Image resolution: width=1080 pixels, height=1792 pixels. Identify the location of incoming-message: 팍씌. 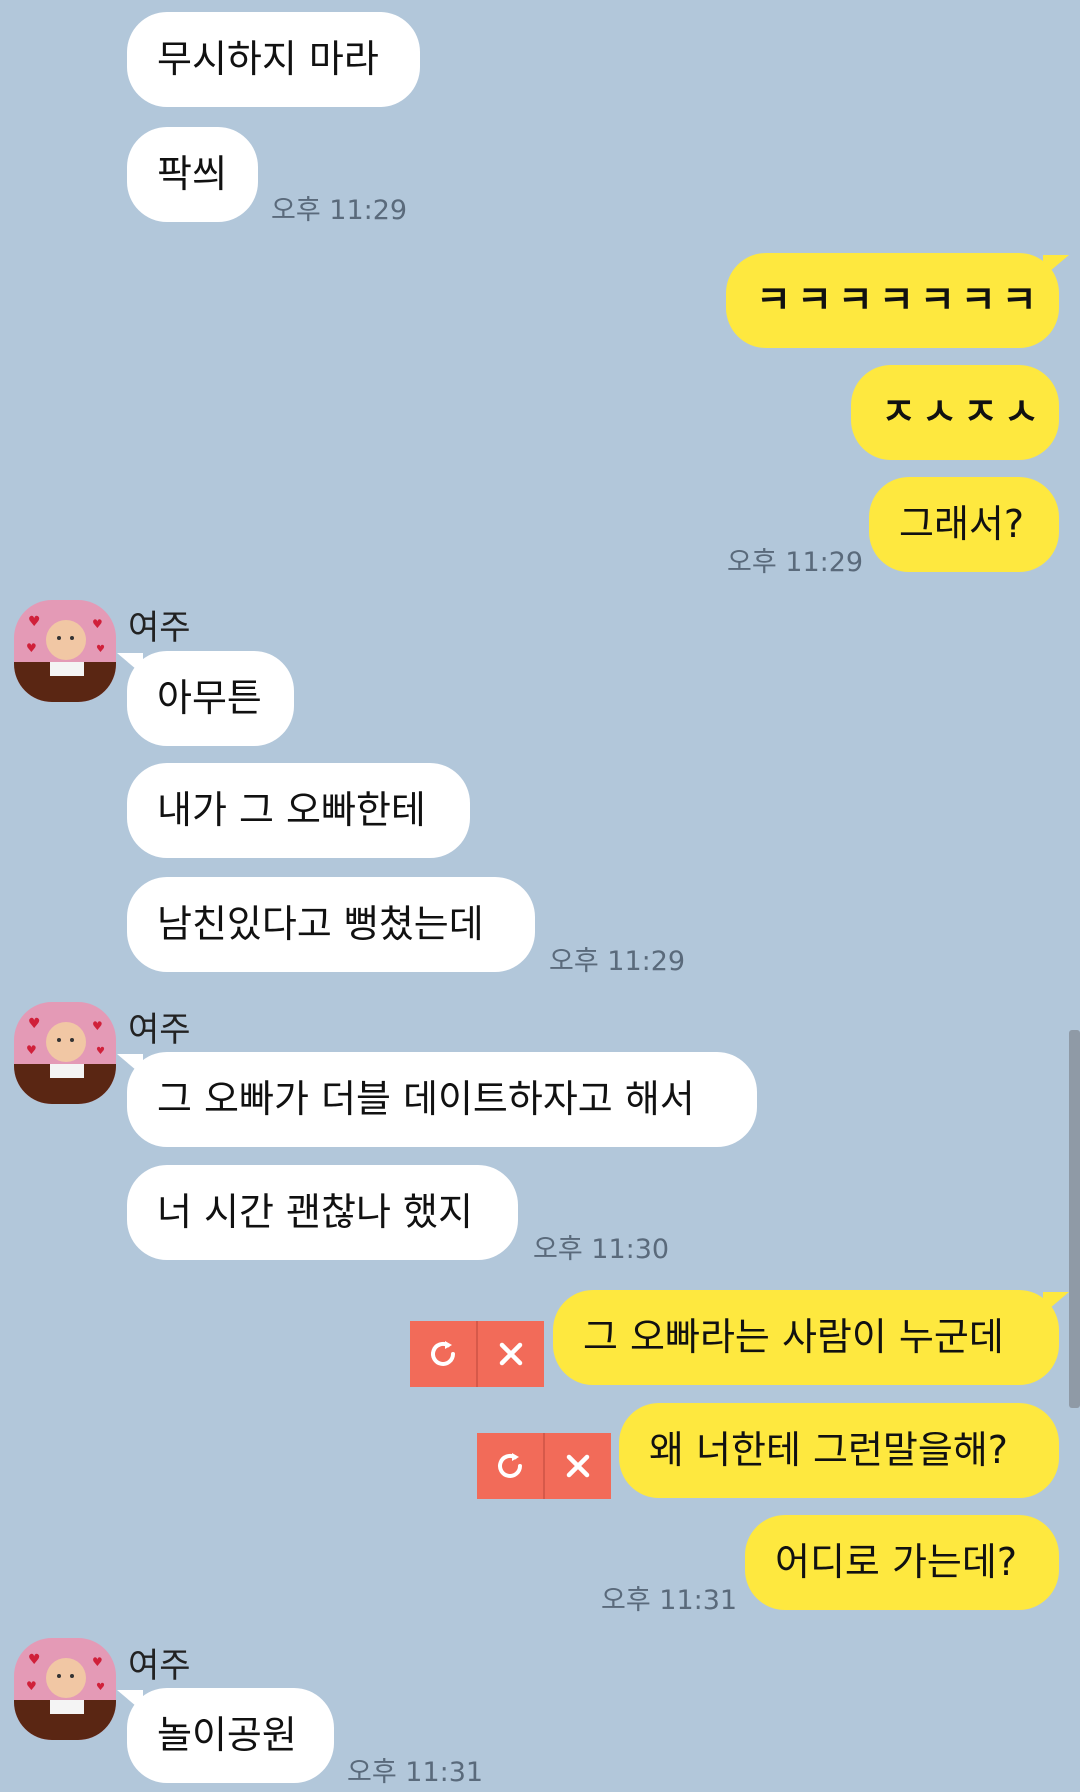
(192, 174).